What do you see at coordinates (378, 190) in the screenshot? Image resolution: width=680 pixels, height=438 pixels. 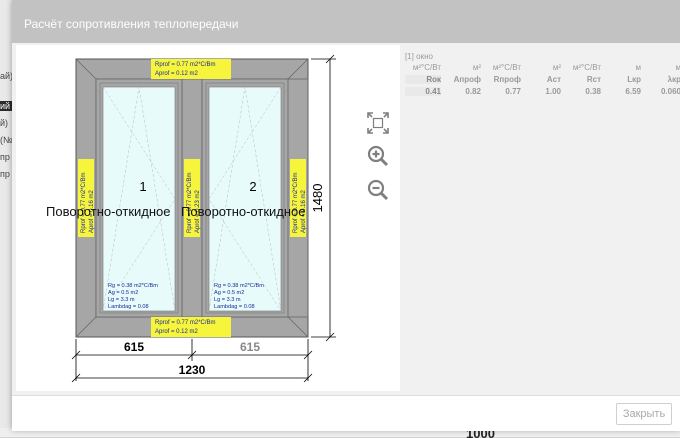 I see `zoom-out-icon` at bounding box center [378, 190].